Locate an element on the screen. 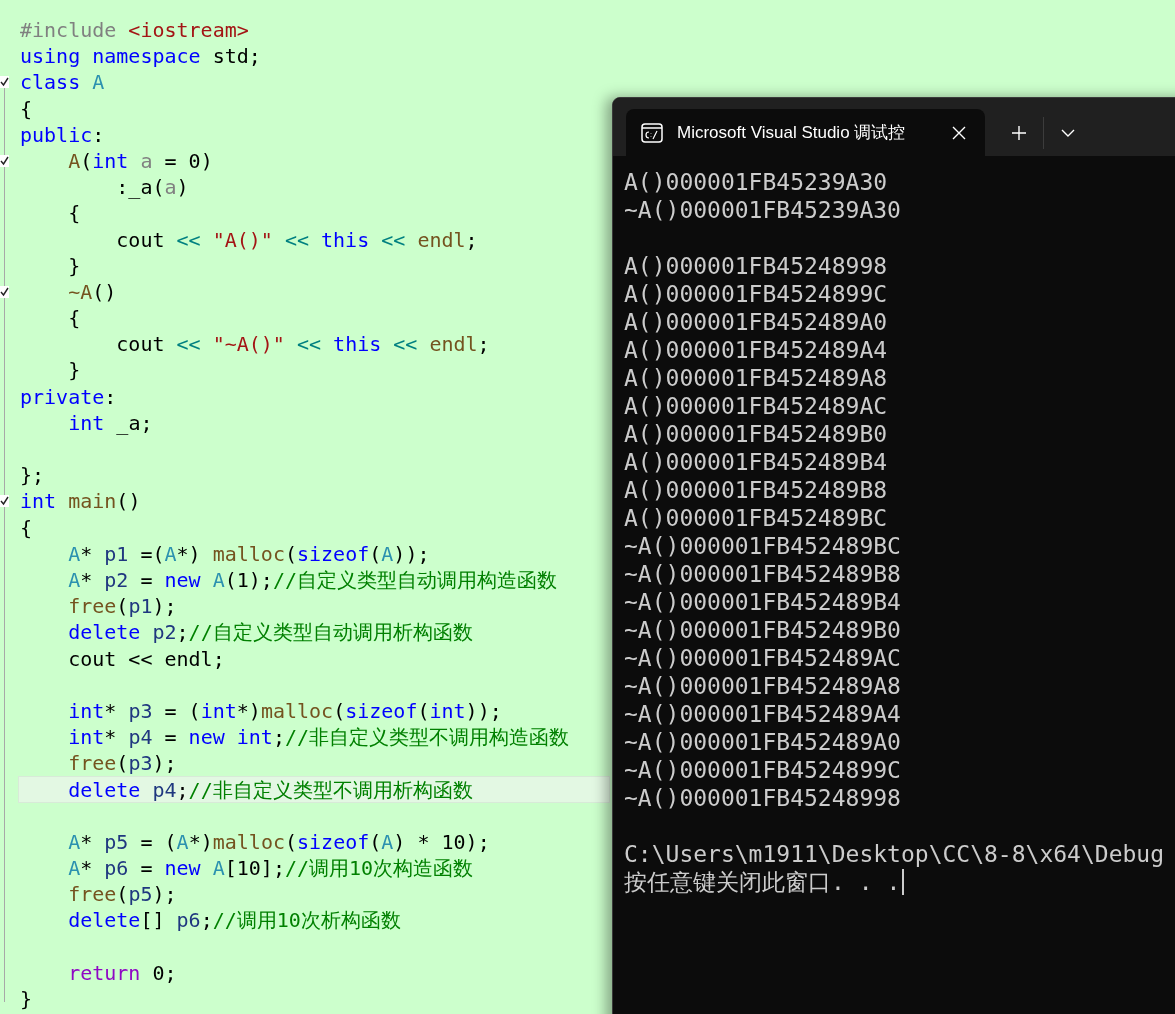  output-line: A()000001FB452489B0 is located at coordinates (756, 434).